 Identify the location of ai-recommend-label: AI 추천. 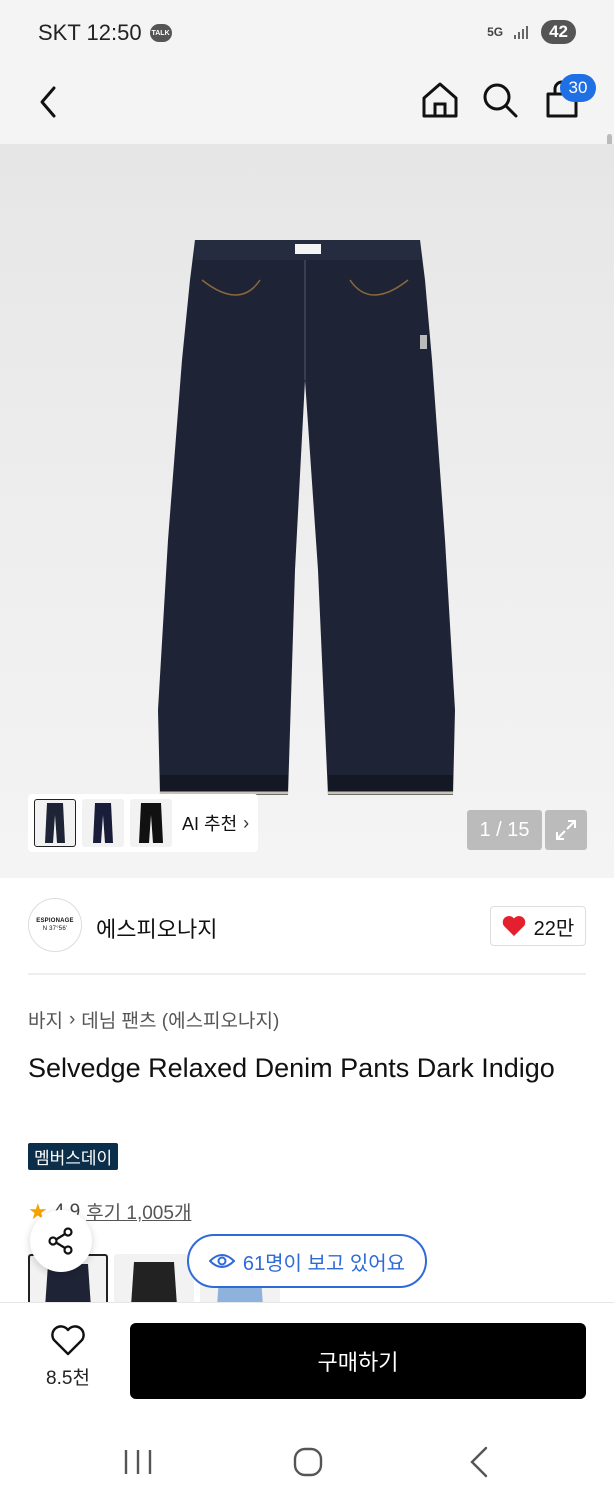
(210, 824).